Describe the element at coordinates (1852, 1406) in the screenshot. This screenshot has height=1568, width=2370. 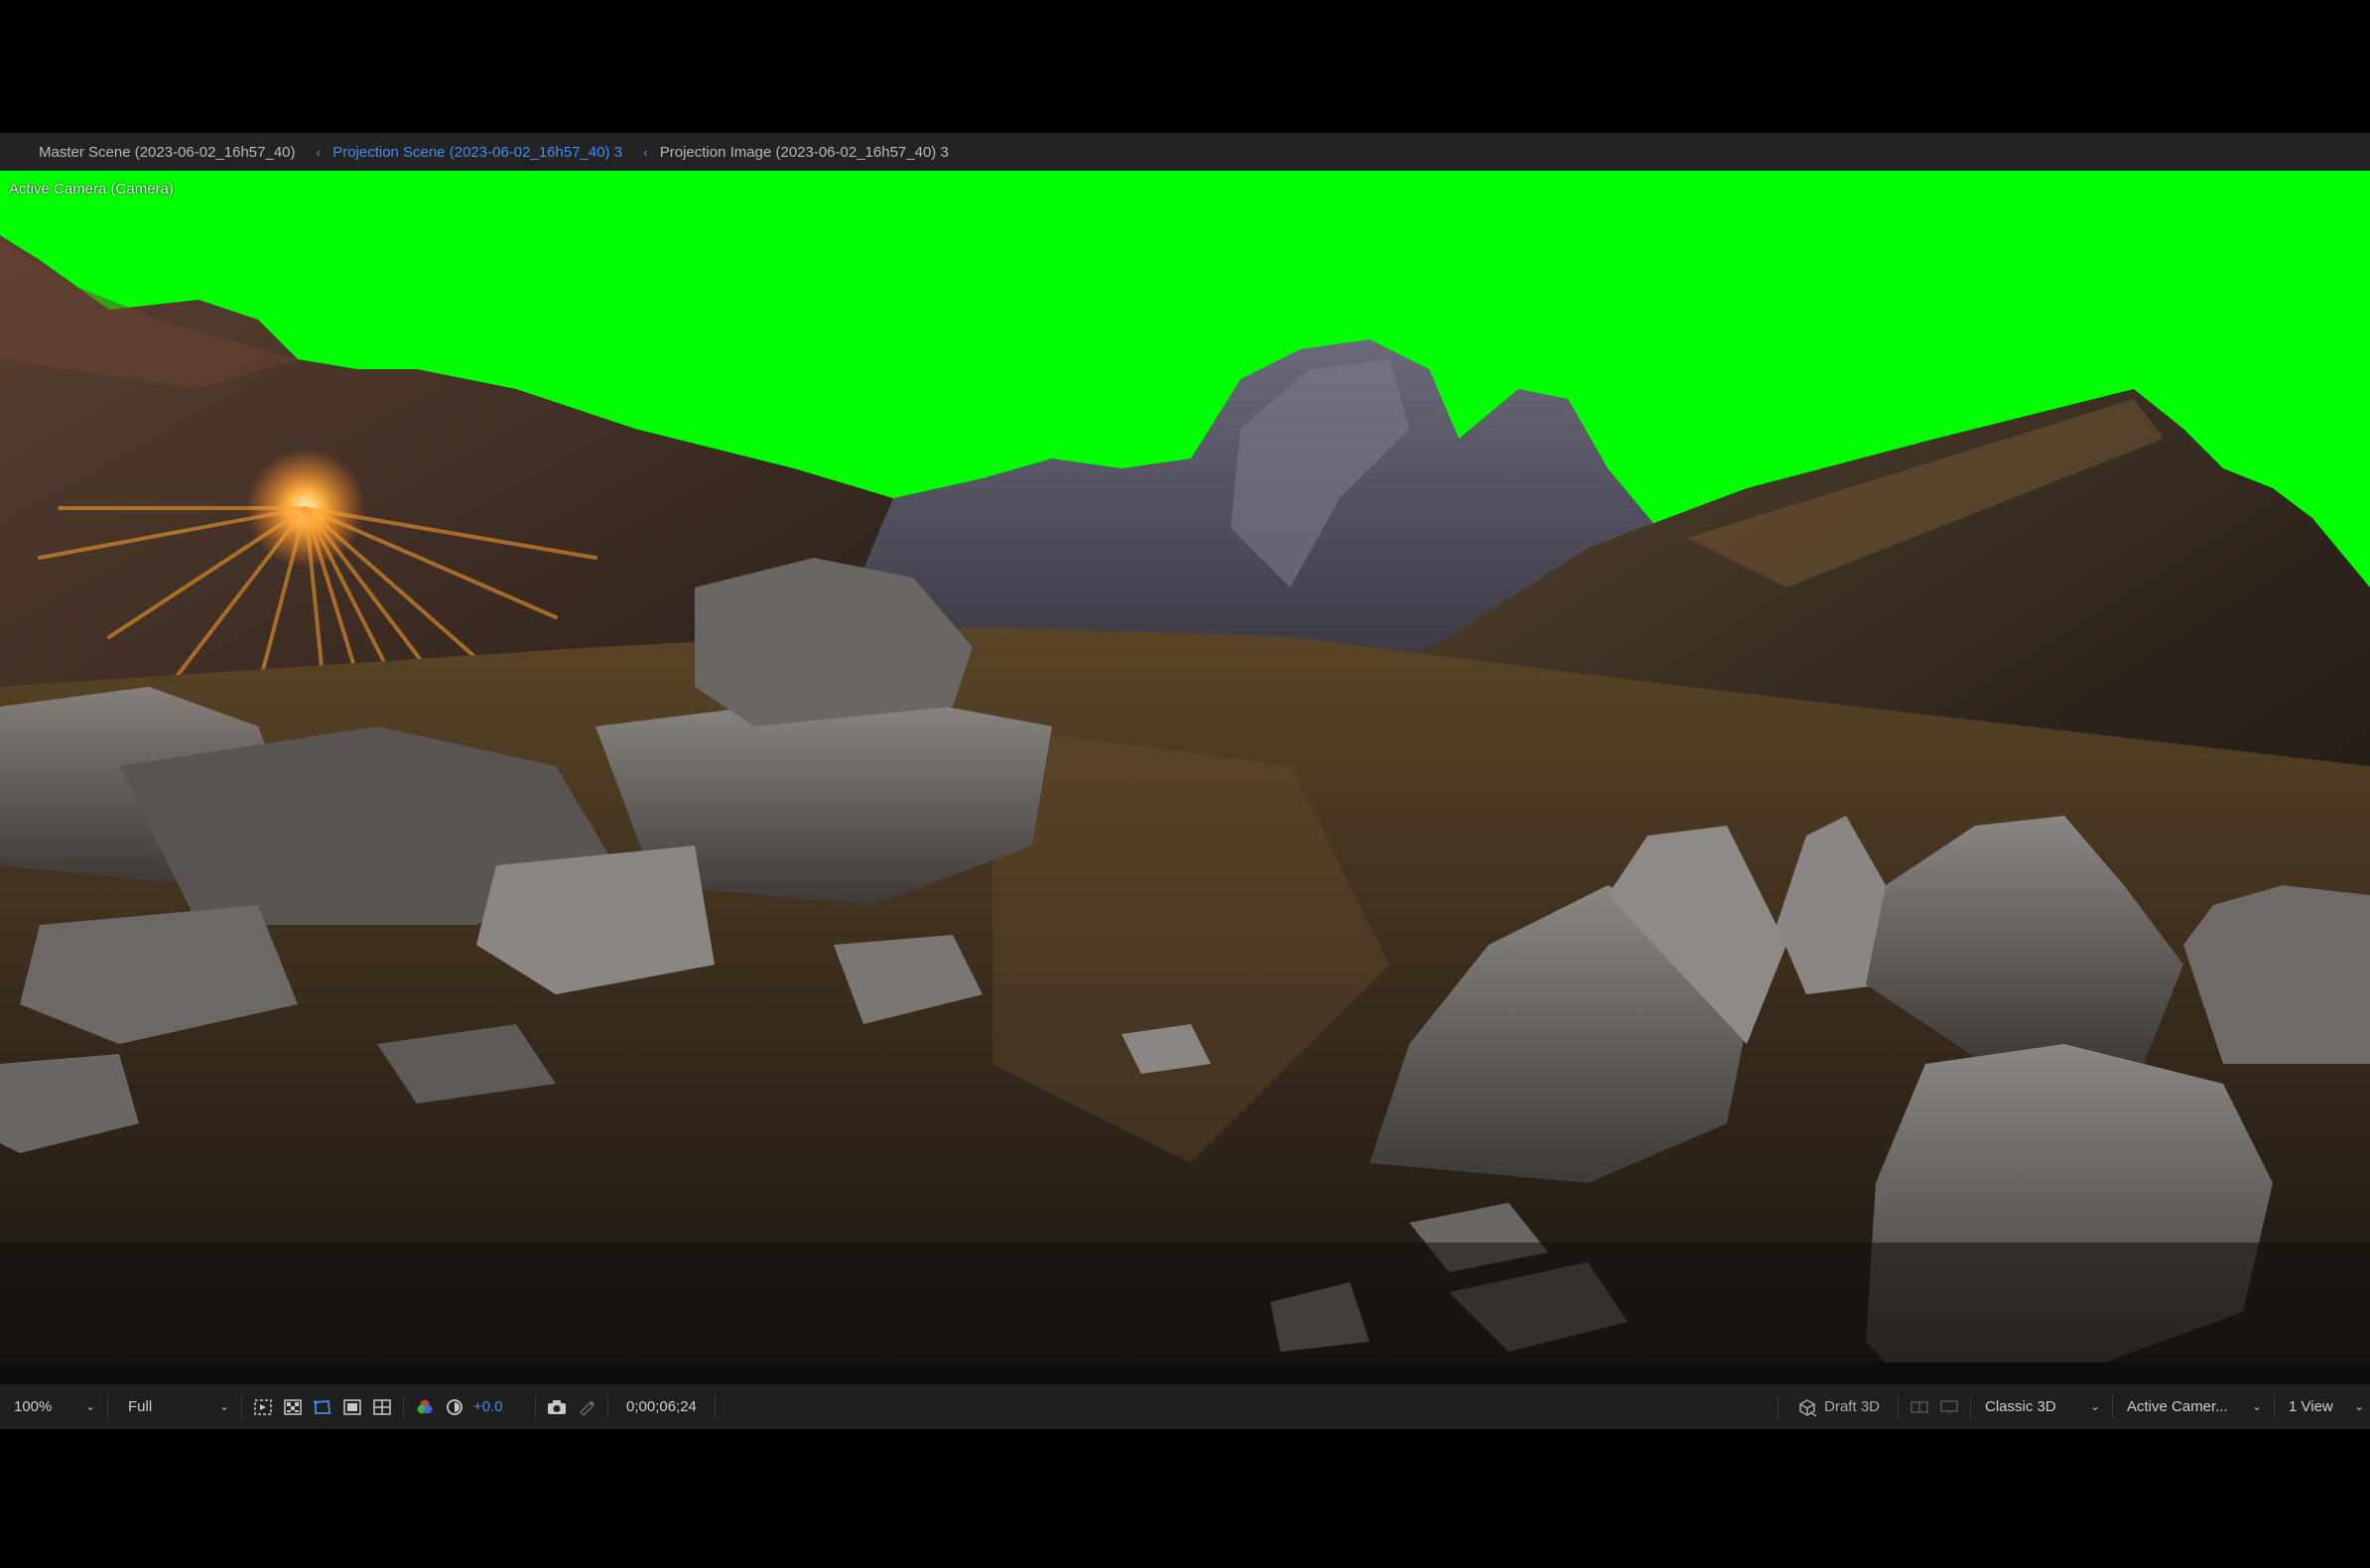
I see `draft-3d-label: Draft 3D` at that location.